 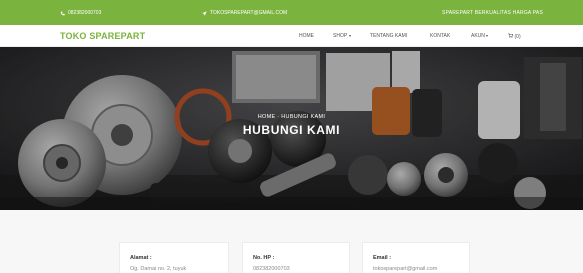 I want to click on send-icon, so click(x=204, y=13).